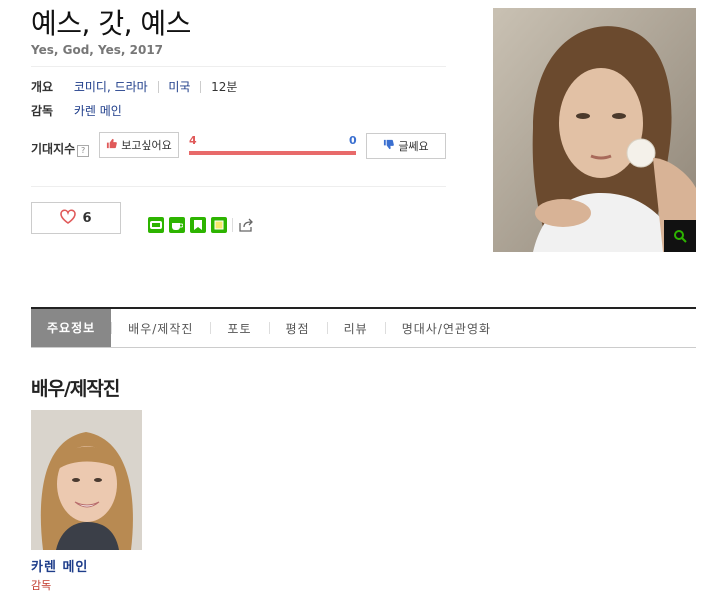 The width and height of the screenshot is (704, 610). Describe the element at coordinates (87, 218) in the screenshot. I see `like-count: 6` at that location.